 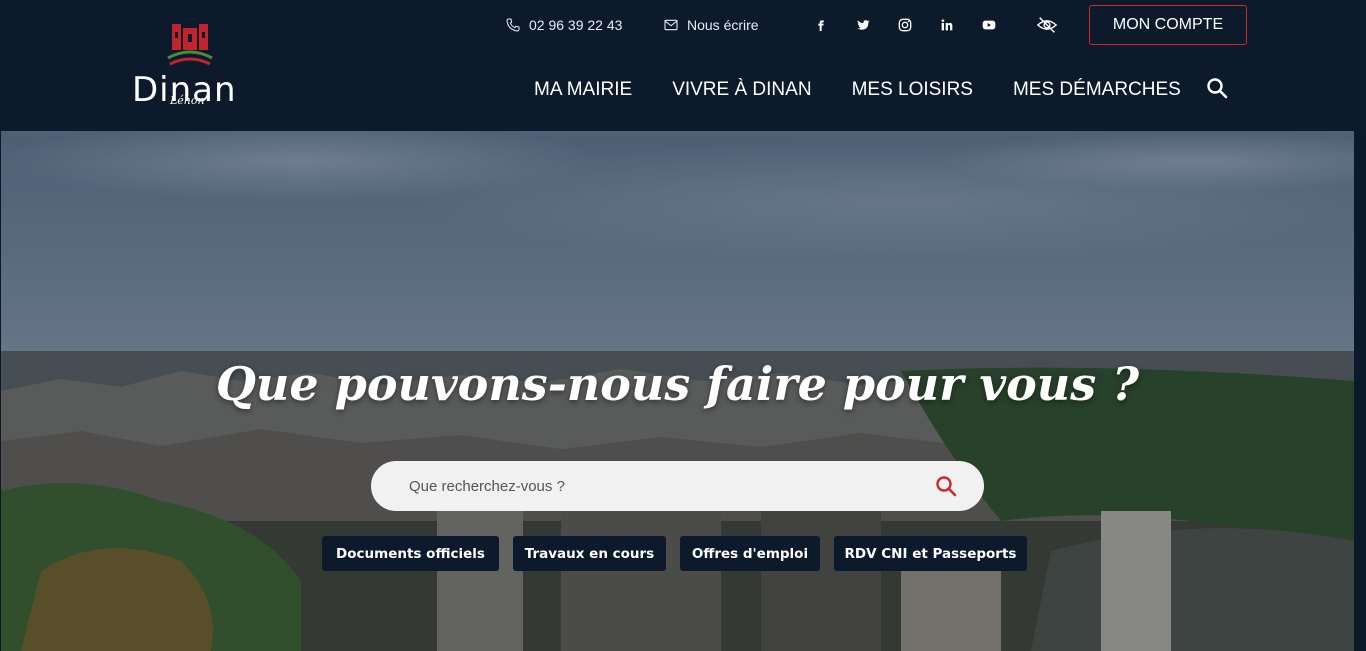 I want to click on linkedin-icon, so click(x=947, y=25).